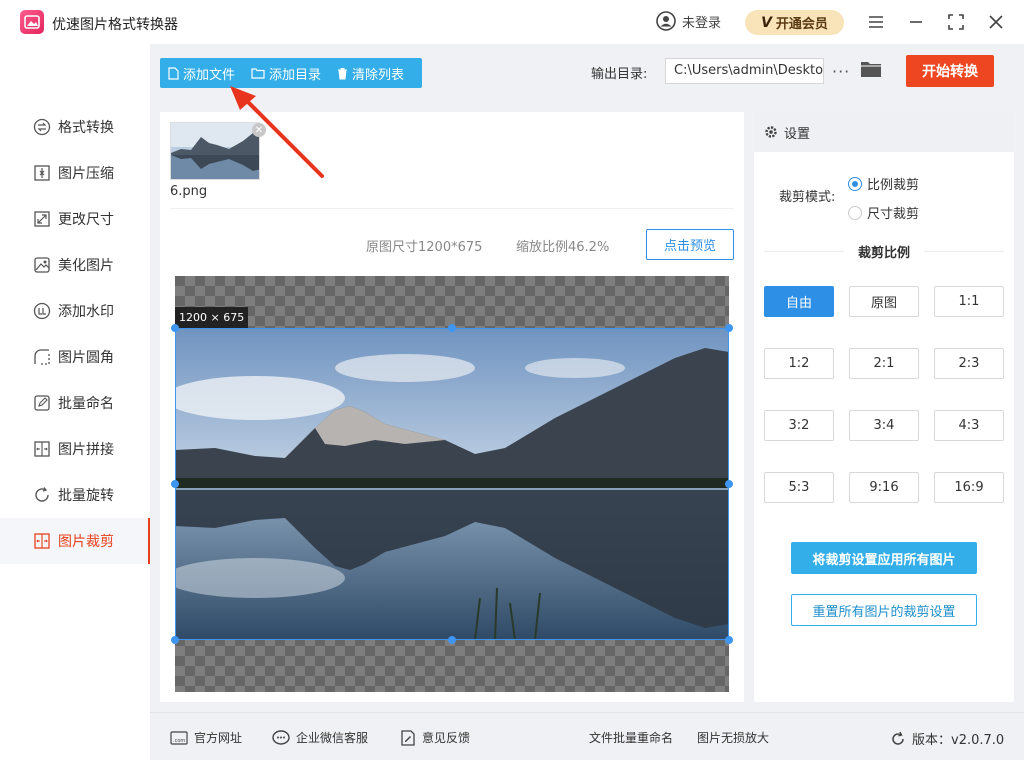 The image size is (1024, 760). What do you see at coordinates (729, 484) in the screenshot?
I see `crop-handle-right` at bounding box center [729, 484].